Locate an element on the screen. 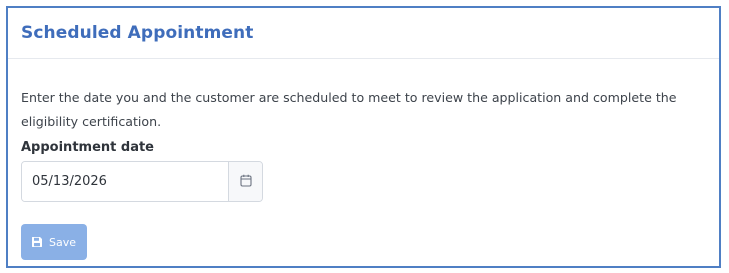 This screenshot has height=273, width=729. appointment-date-label: Appointment date is located at coordinates (87, 147).